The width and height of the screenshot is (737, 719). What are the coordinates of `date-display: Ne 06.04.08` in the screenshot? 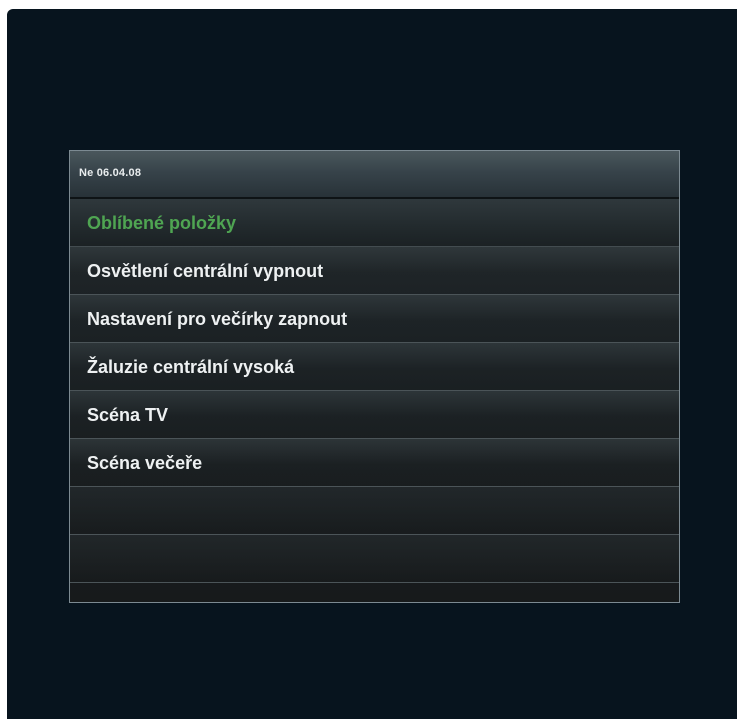 It's located at (110, 173).